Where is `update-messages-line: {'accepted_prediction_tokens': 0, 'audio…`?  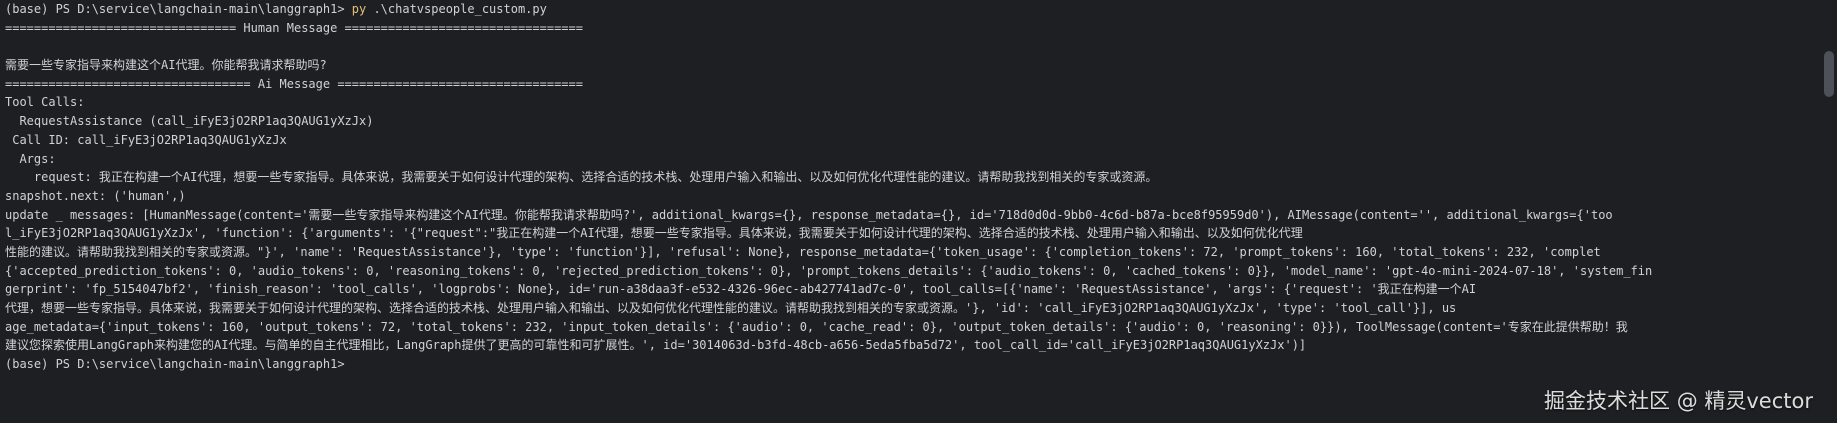 update-messages-line: {'accepted_prediction_tokens': 0, 'audio… is located at coordinates (829, 270).